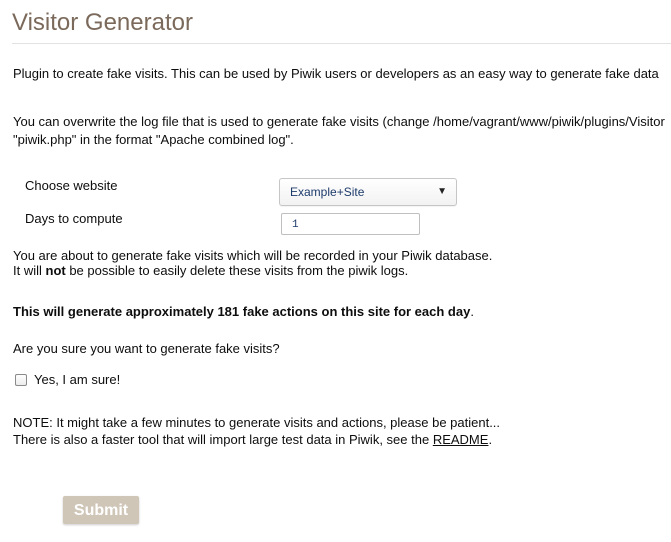  I want to click on chevron-down-icon: ▼, so click(442, 191).